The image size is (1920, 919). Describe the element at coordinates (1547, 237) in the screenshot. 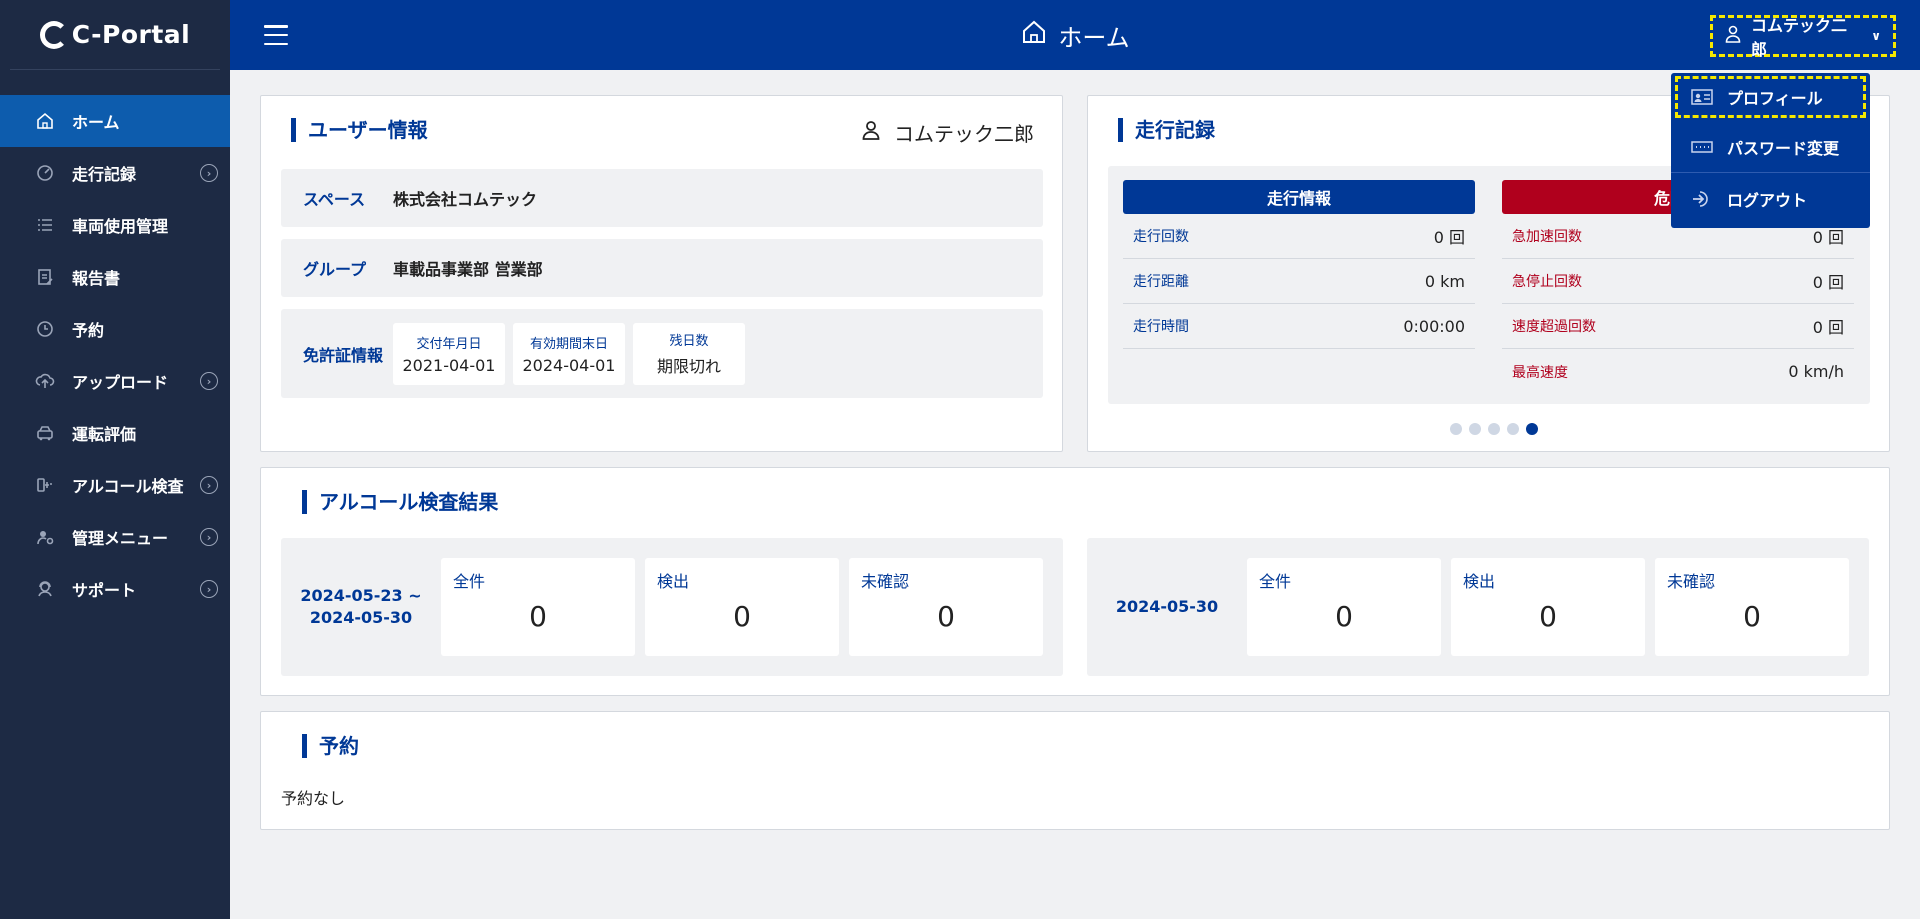

I see `stat-label: 急加速回数` at that location.